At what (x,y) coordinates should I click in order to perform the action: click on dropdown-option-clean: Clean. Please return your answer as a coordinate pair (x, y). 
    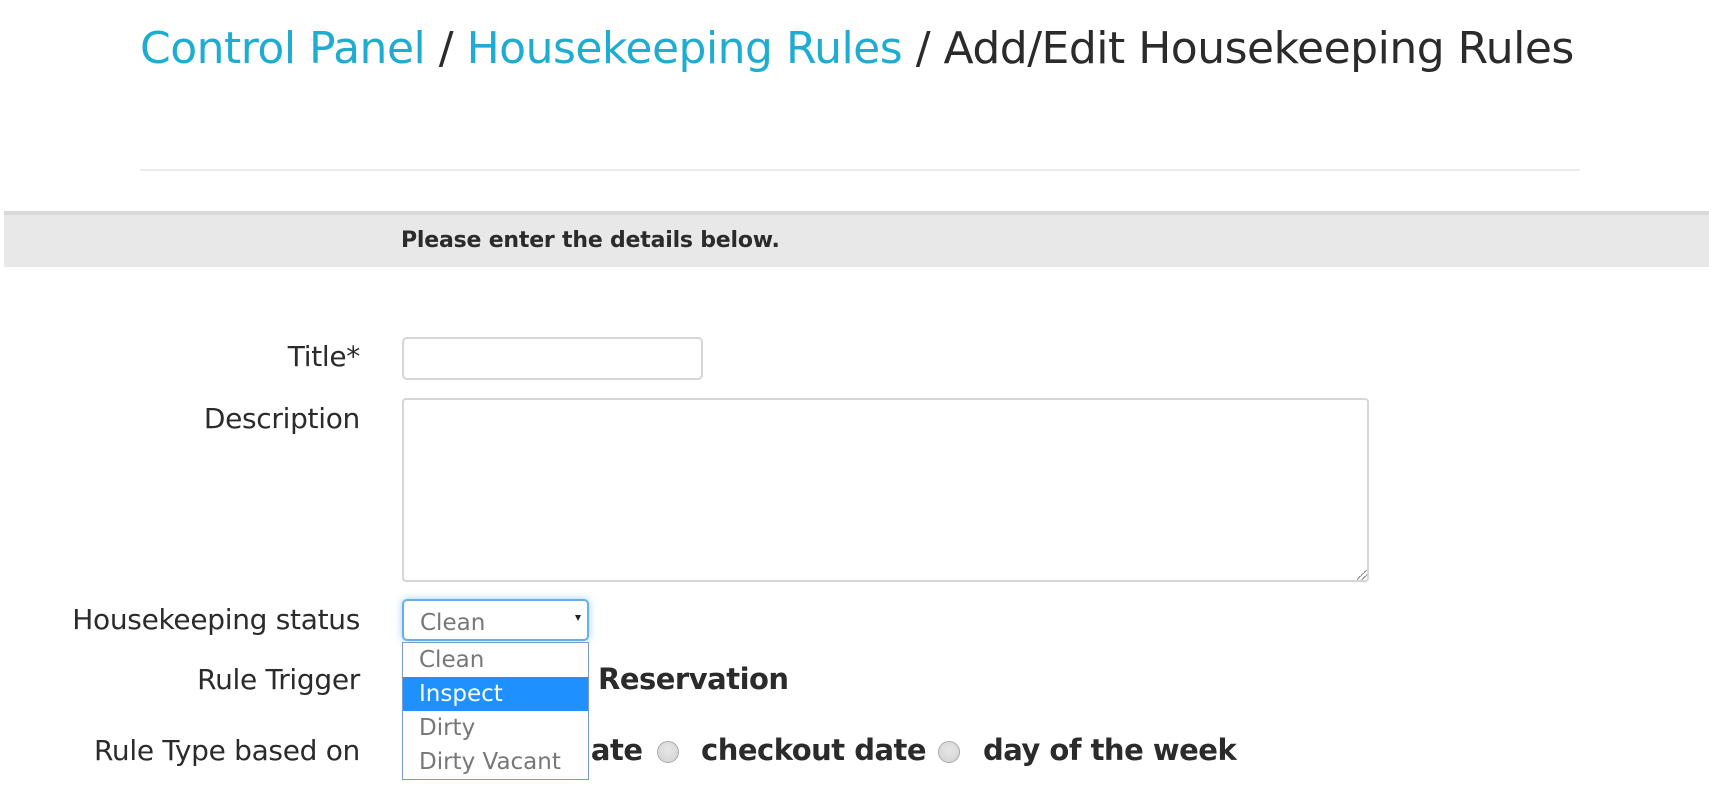
    Looking at the image, I should click on (495, 660).